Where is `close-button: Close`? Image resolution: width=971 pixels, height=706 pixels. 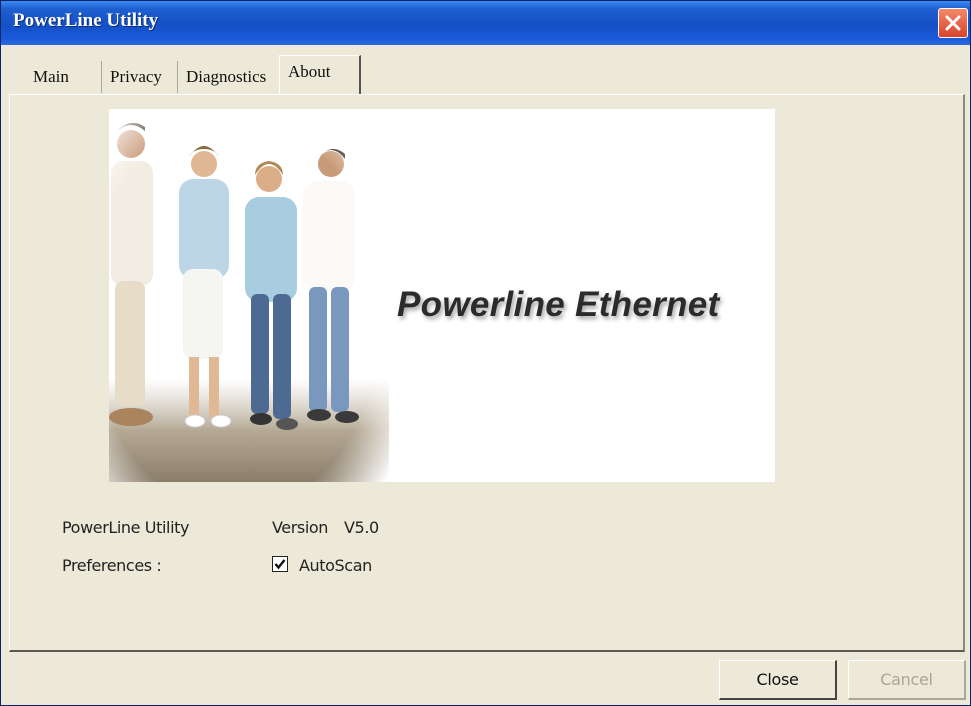 close-button: Close is located at coordinates (778, 680).